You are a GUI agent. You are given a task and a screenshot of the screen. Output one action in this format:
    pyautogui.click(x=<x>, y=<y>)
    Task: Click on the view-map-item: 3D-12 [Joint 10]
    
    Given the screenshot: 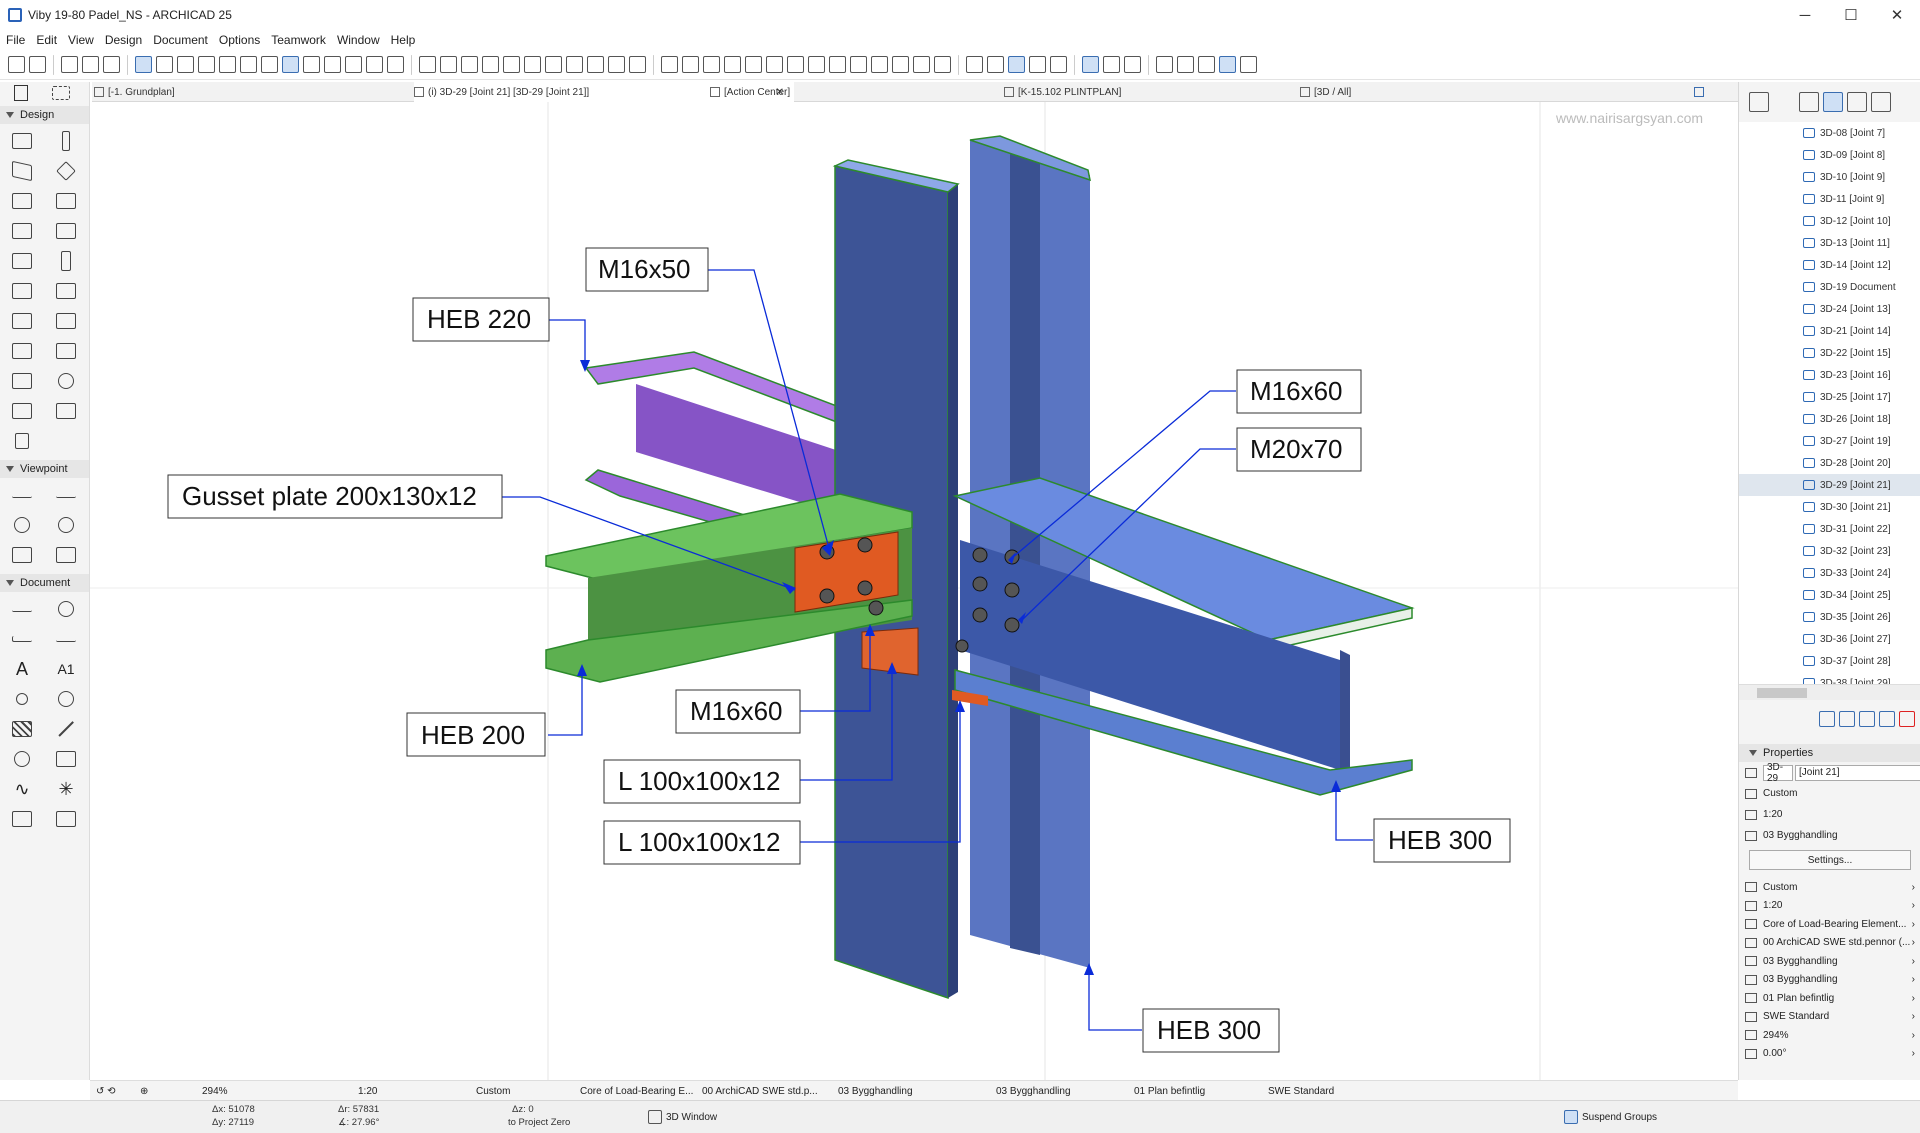 What is the action you would take?
    pyautogui.click(x=1829, y=221)
    